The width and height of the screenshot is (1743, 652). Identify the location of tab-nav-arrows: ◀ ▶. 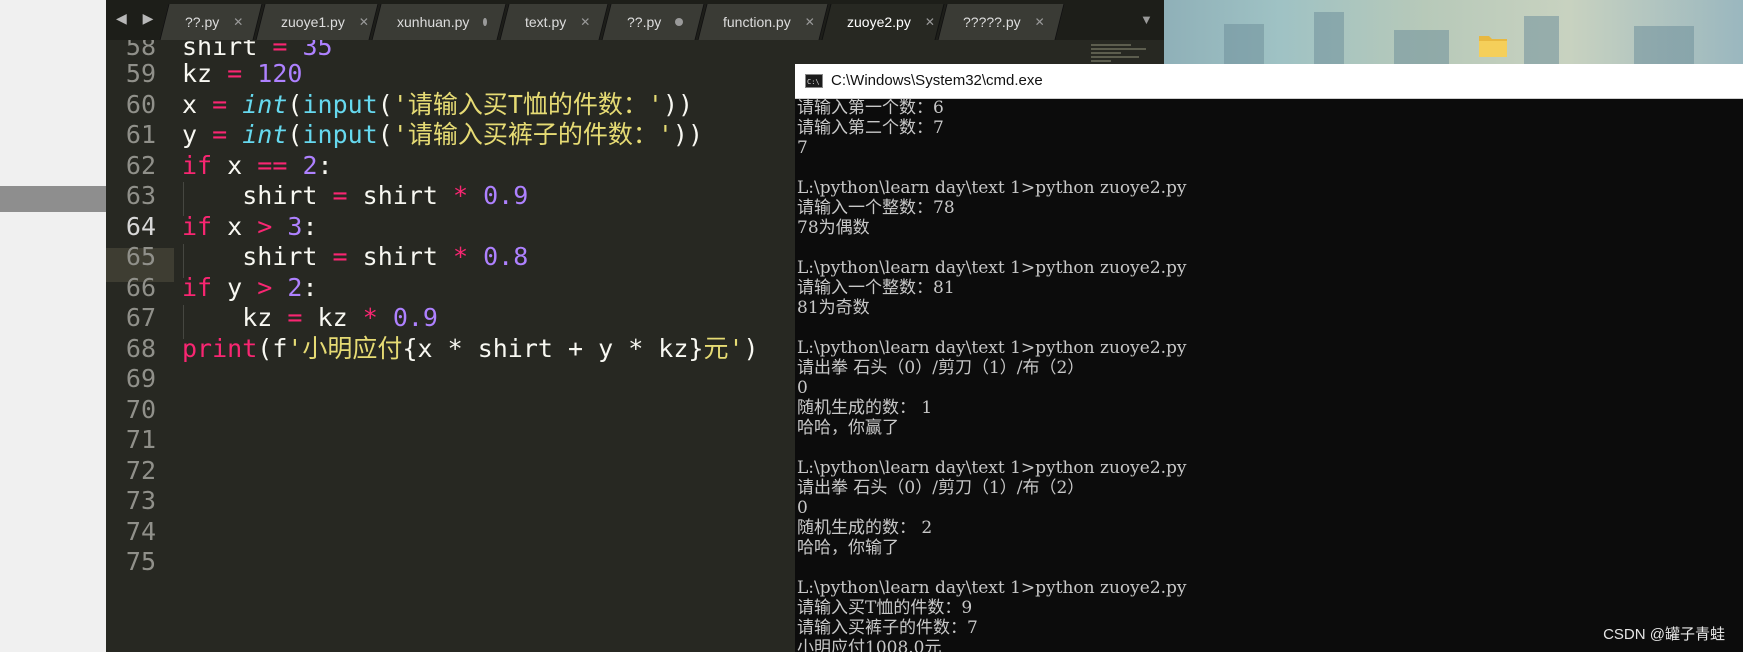
(137, 18).